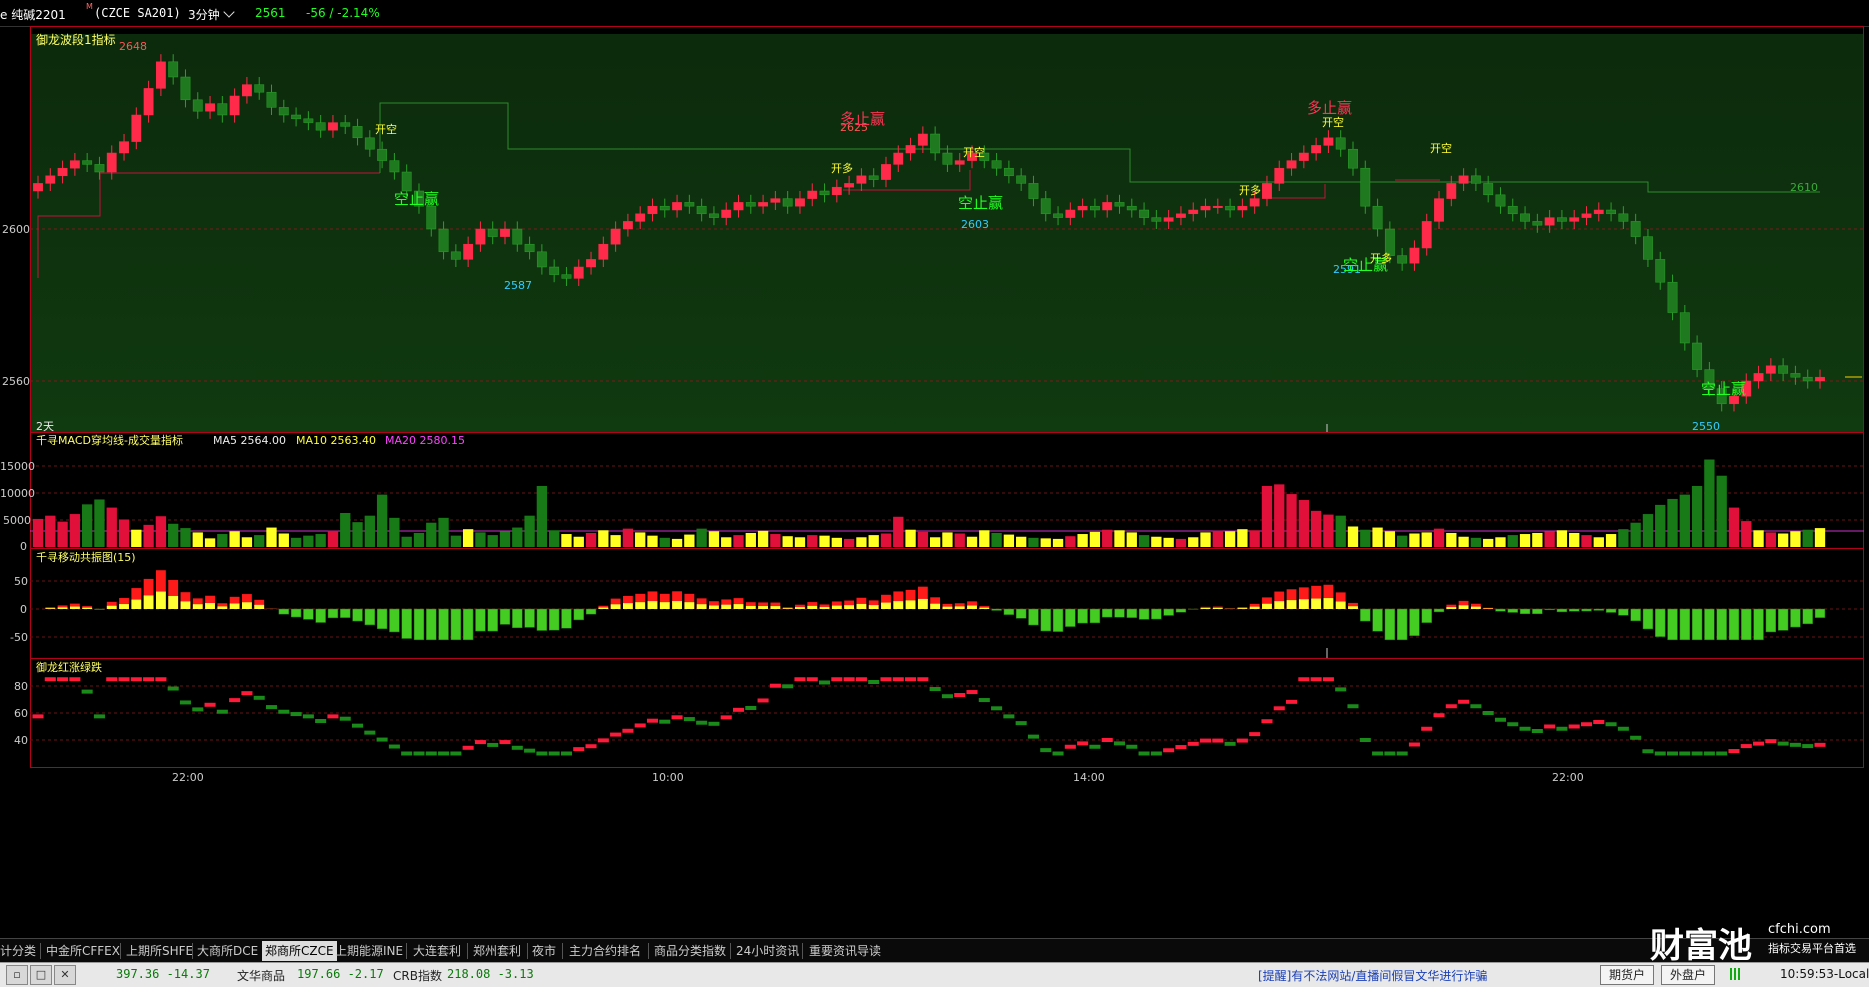 The image size is (1869, 987). Describe the element at coordinates (83, 951) in the screenshot. I see `tab-cffex: 中金所CFFEX` at that location.